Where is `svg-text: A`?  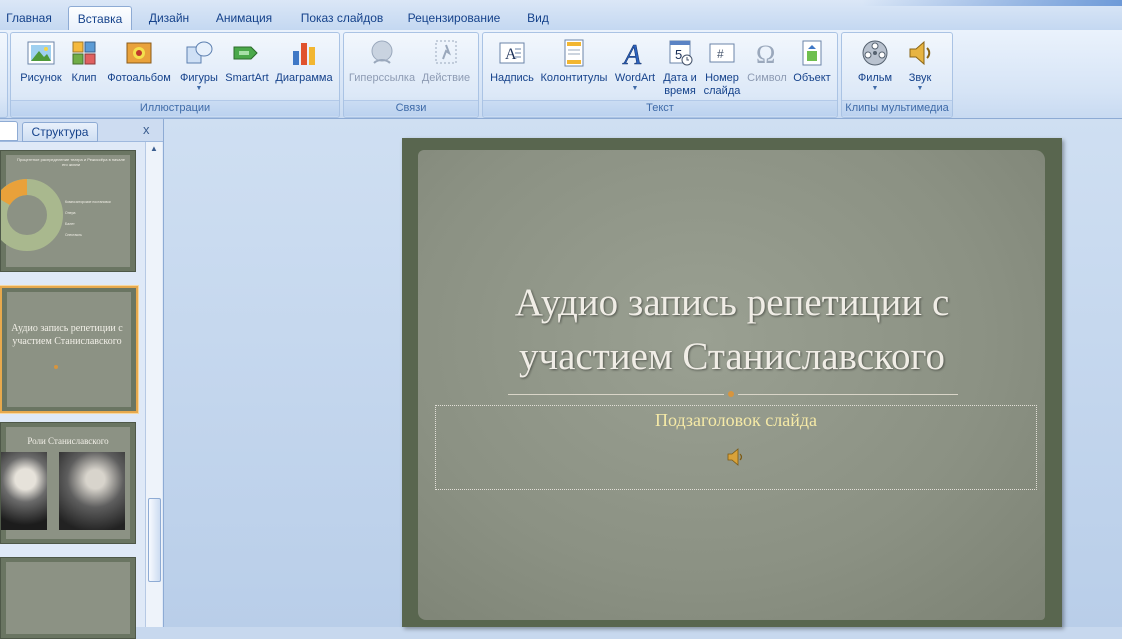 svg-text: A is located at coordinates (632, 54).